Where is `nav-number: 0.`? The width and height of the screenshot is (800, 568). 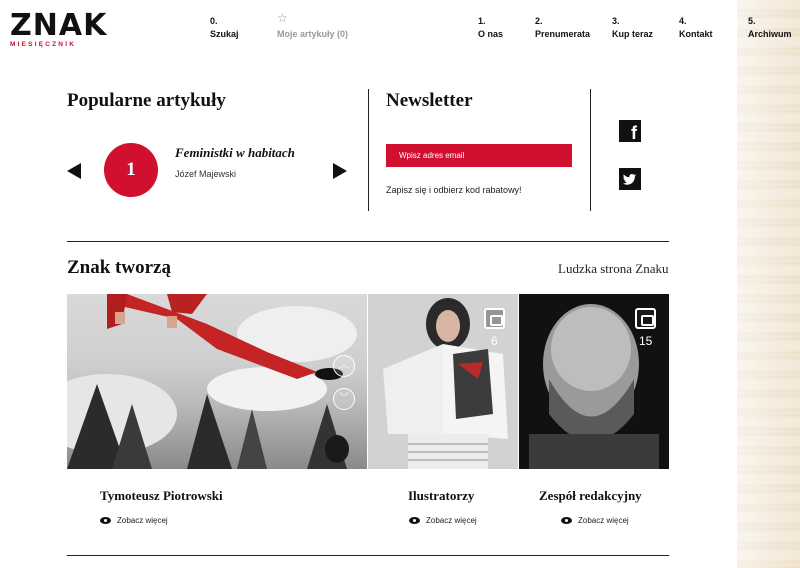
nav-number: 0. is located at coordinates (214, 21).